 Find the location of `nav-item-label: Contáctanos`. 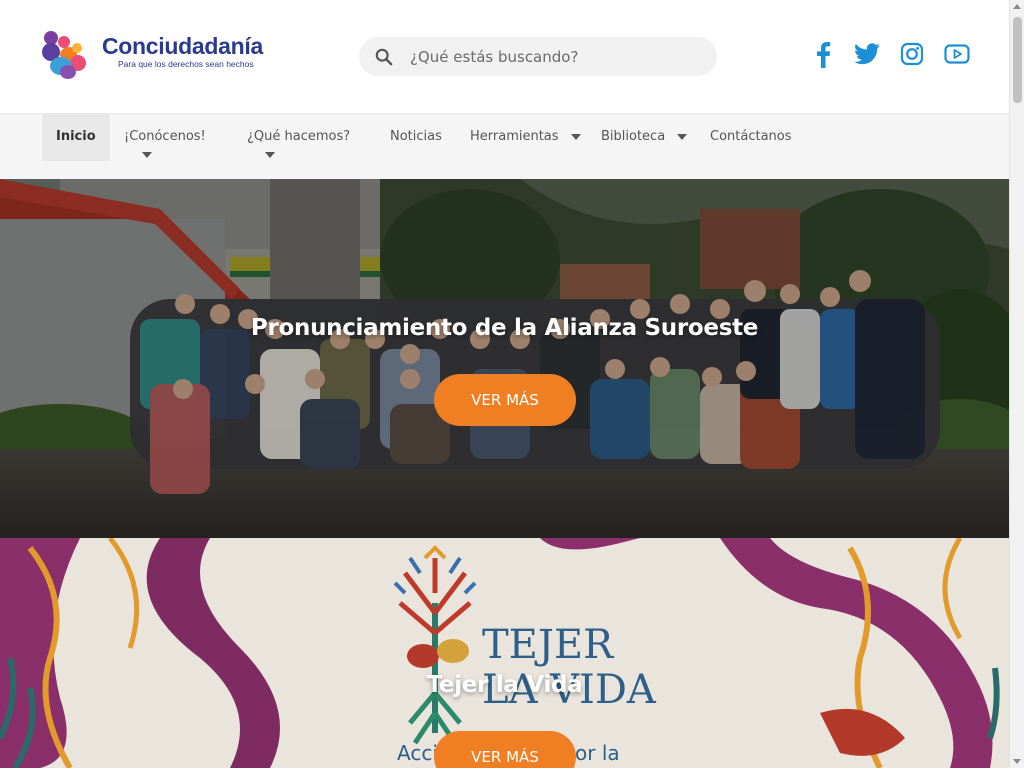

nav-item-label: Contáctanos is located at coordinates (751, 136).